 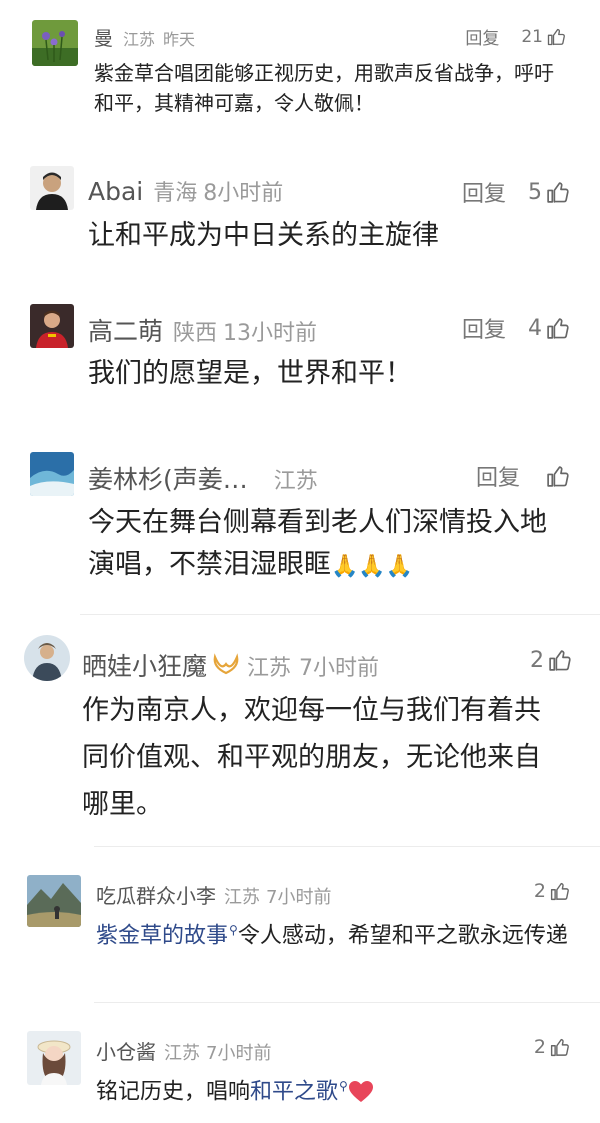 I want to click on reply-item: 吃瓜群众小李 江苏 7小时前 2 紫金草的故事⚲令人感动，希望和平之歌永远传递, so click(x=300, y=924).